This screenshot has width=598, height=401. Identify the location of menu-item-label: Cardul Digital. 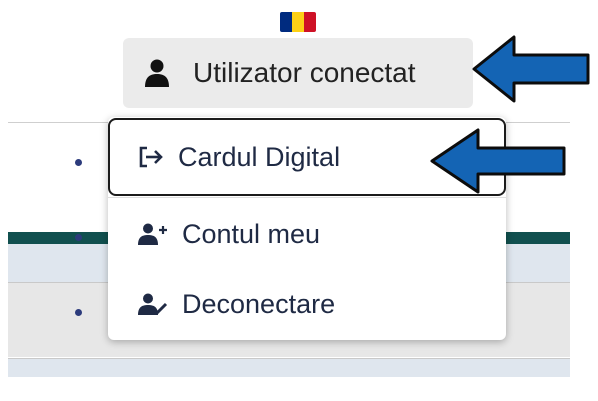
(259, 156).